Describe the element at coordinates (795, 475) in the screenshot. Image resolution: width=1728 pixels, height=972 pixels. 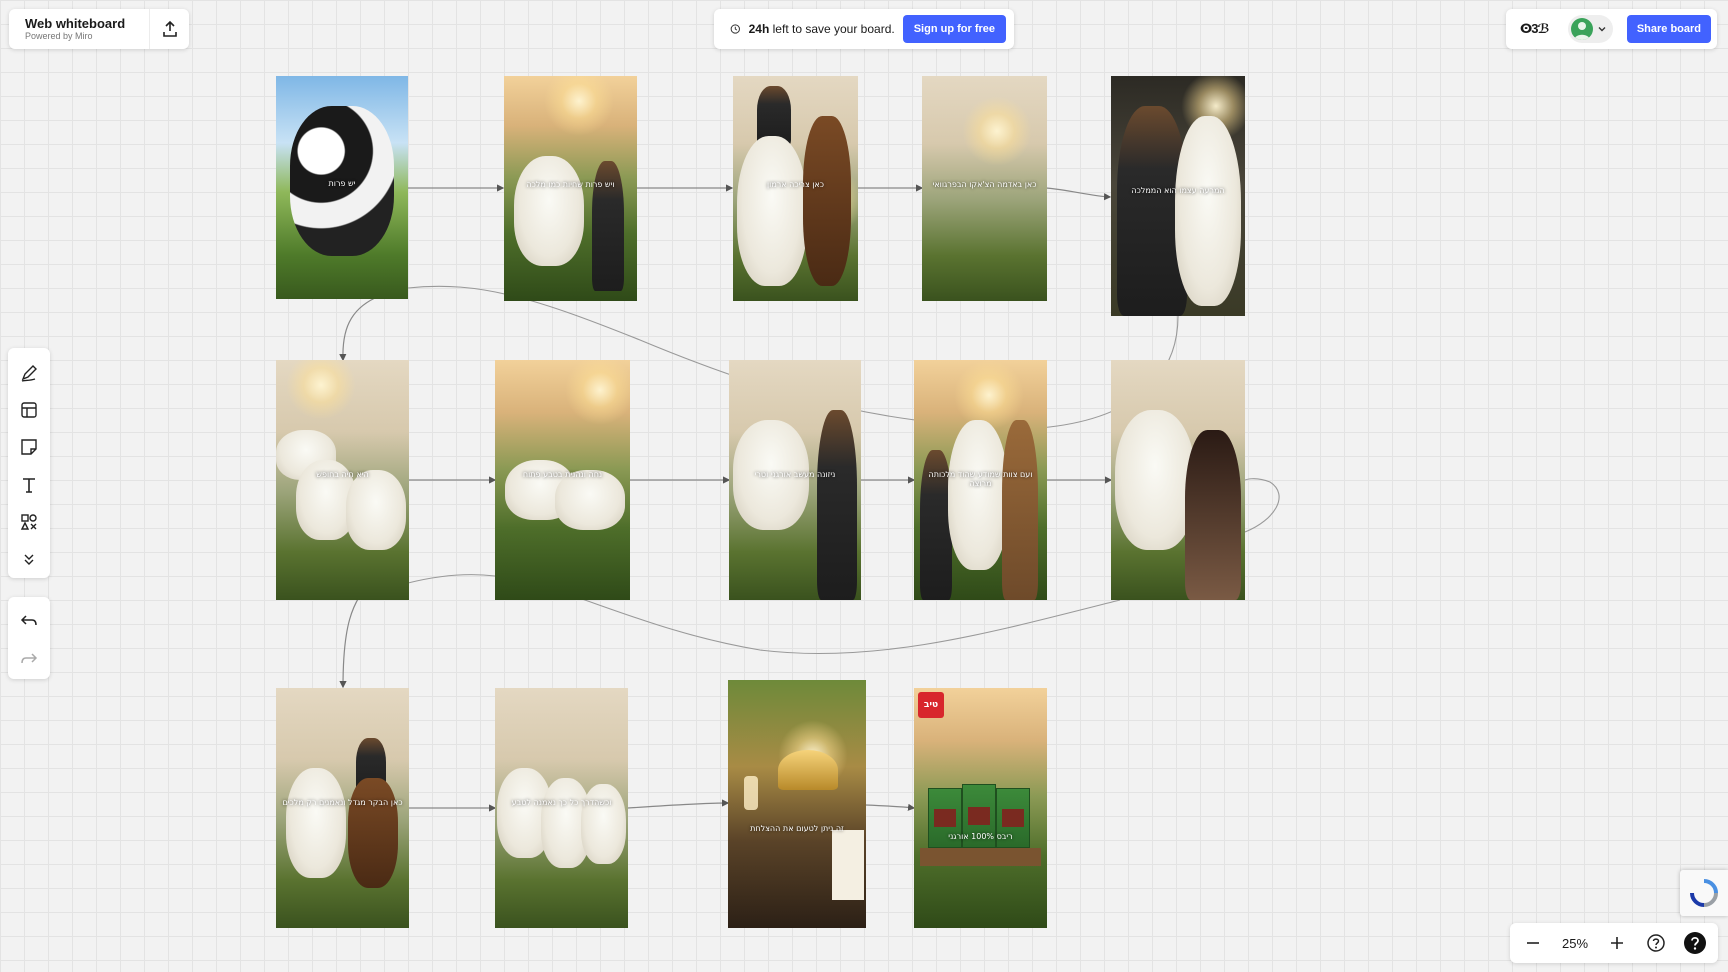
I see `frame-caption: ניזונה מעשב אורגני וטרי` at that location.